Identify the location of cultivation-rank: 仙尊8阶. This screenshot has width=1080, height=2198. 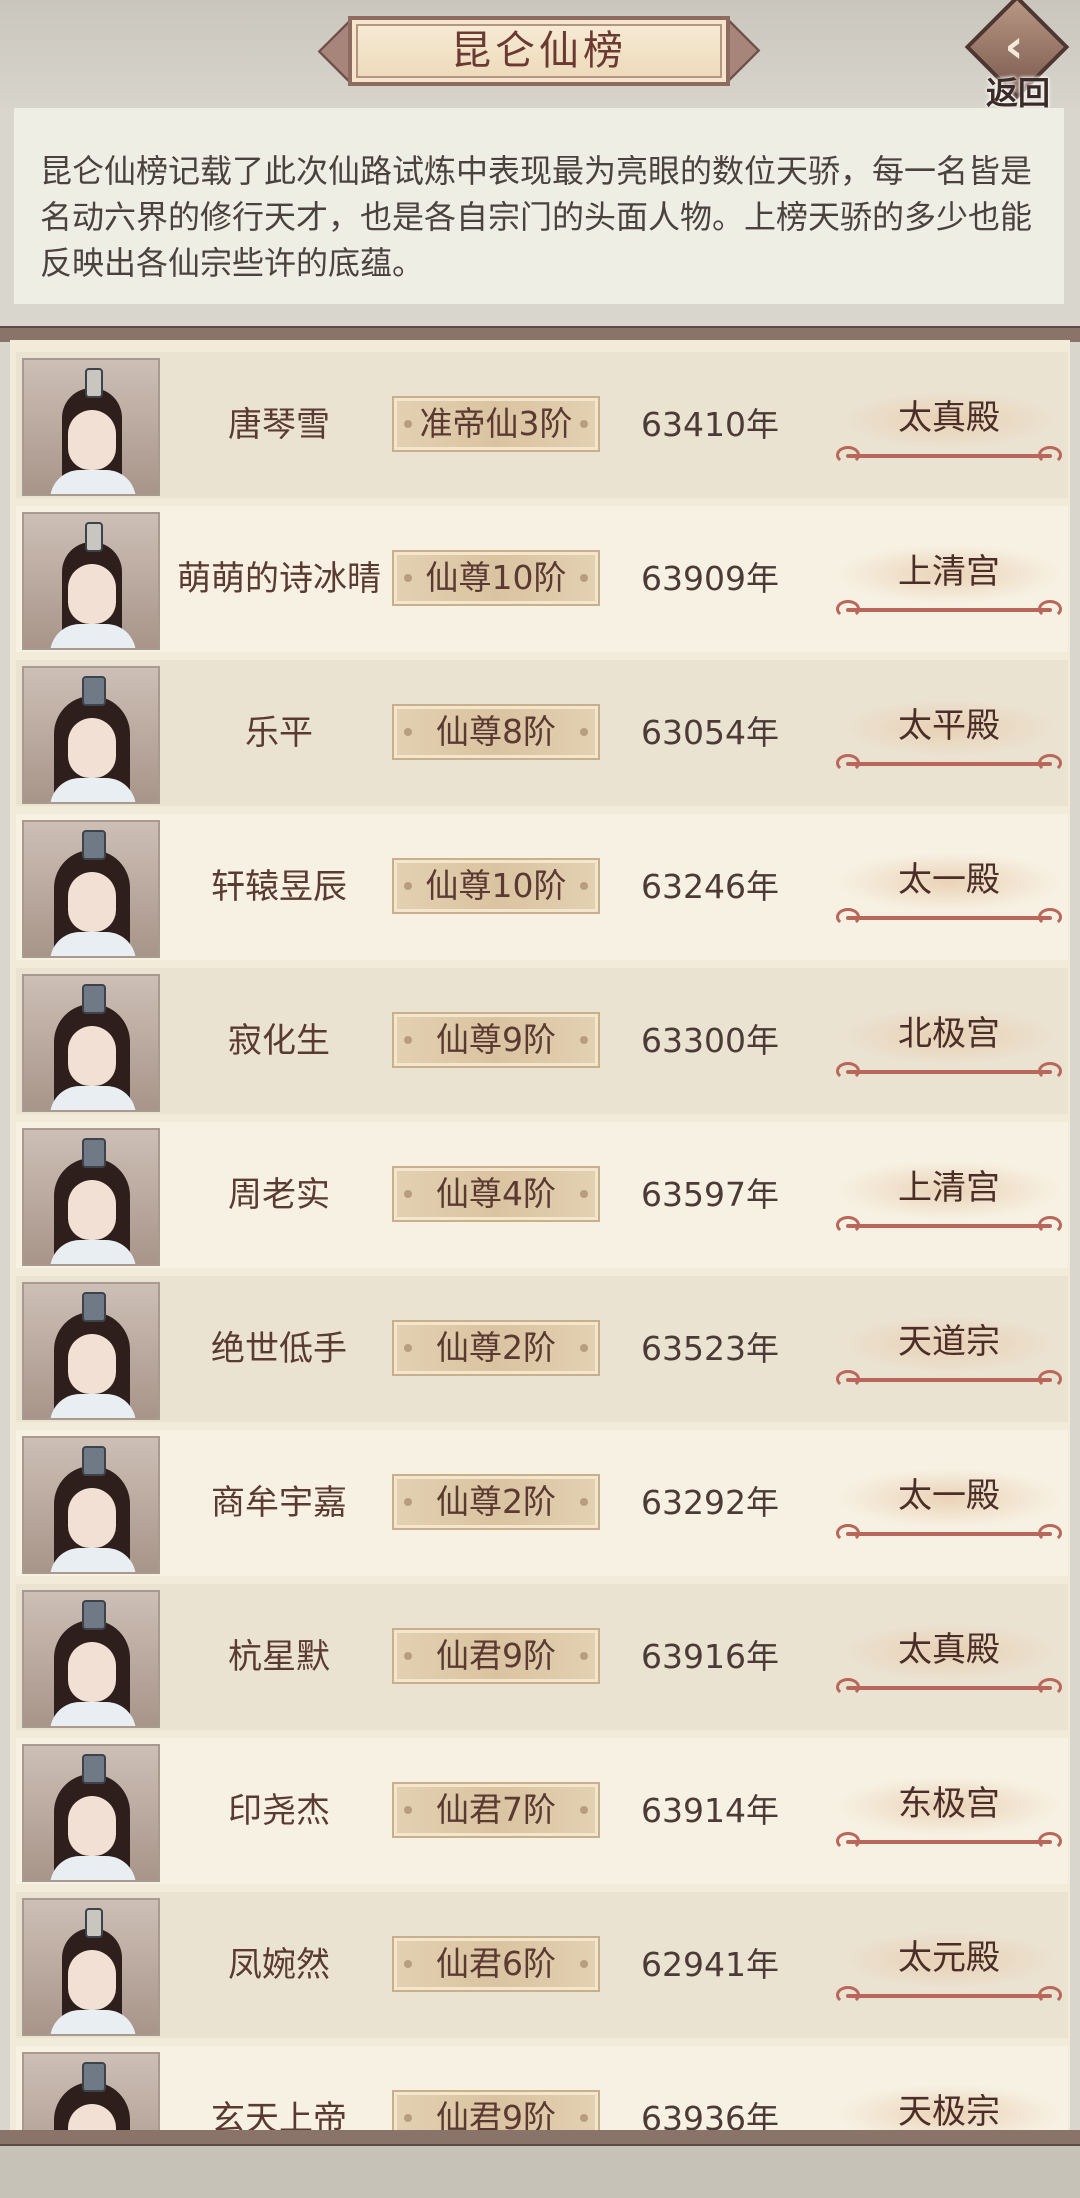
(496, 731).